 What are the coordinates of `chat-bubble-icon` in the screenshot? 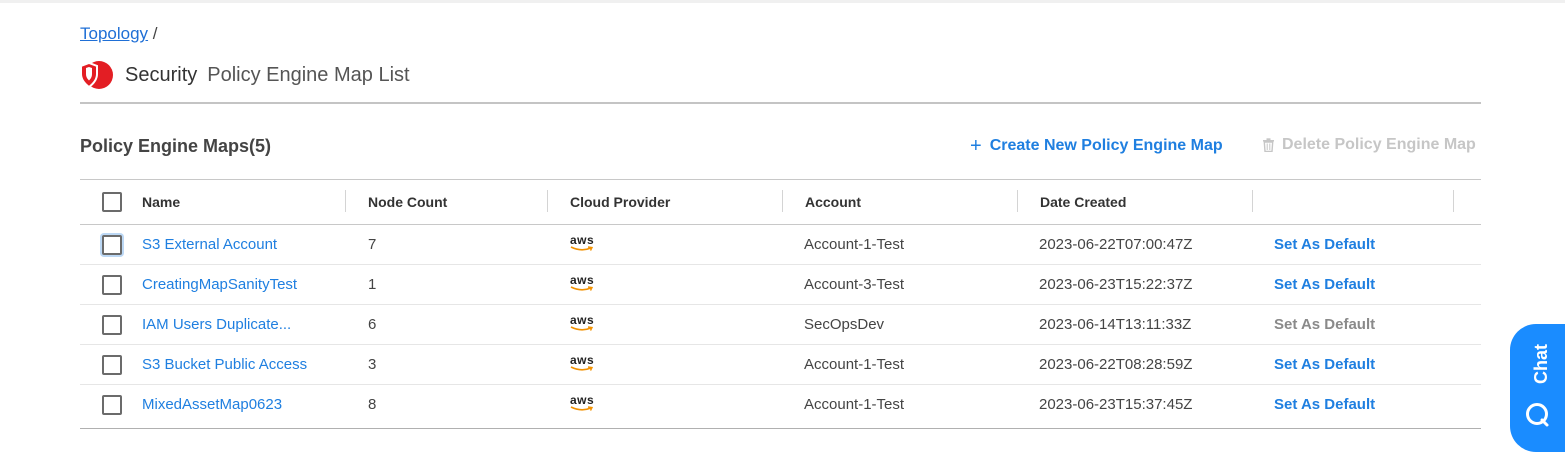 It's located at (1537, 415).